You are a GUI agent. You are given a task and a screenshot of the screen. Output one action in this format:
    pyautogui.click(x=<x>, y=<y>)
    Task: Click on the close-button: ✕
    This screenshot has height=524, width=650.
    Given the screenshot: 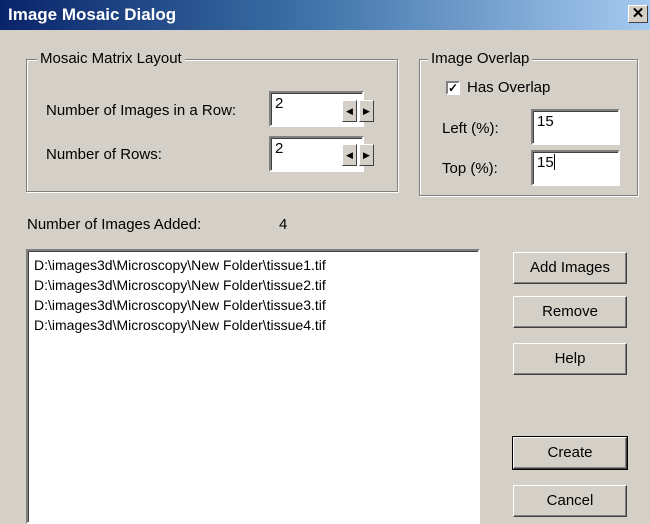 What is the action you would take?
    pyautogui.click(x=638, y=14)
    